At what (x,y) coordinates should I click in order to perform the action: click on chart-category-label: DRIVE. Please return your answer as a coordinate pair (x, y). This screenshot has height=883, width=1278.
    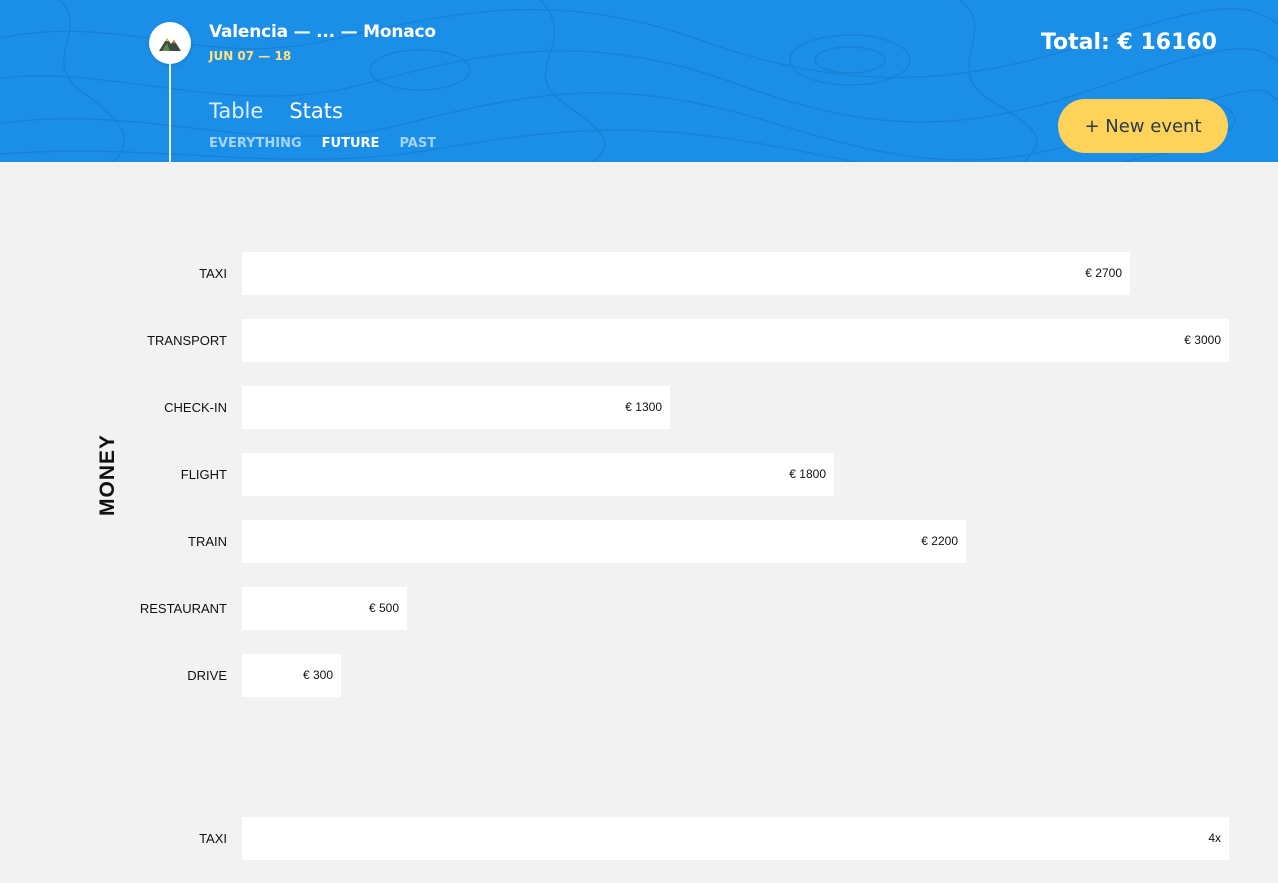
    Looking at the image, I should click on (207, 675).